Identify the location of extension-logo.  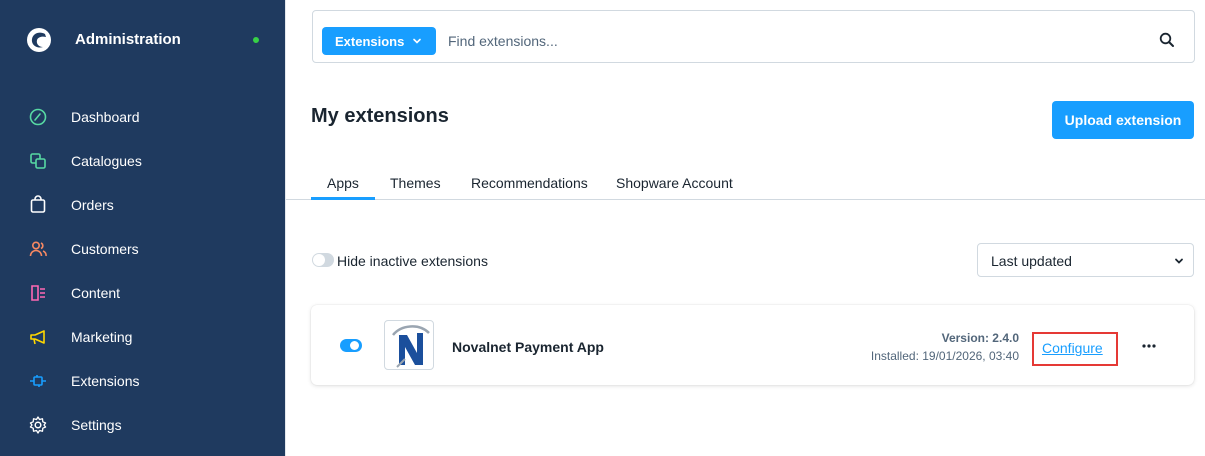
(409, 345).